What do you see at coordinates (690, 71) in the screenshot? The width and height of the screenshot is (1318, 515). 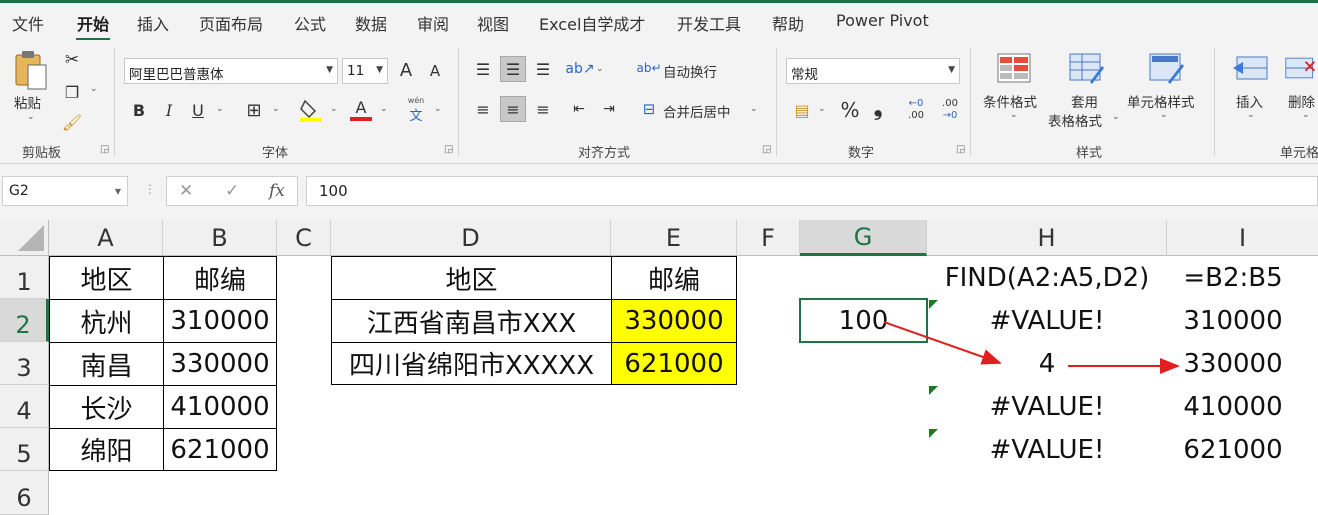 I see `wrap-text-label: 自动换行` at bounding box center [690, 71].